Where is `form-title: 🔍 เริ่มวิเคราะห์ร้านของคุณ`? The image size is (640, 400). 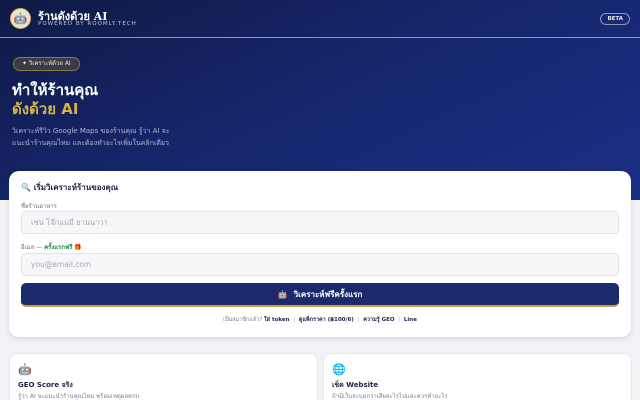
form-title: 🔍 เริ่มวิเคราะห์ร้านของคุณ is located at coordinates (70, 187).